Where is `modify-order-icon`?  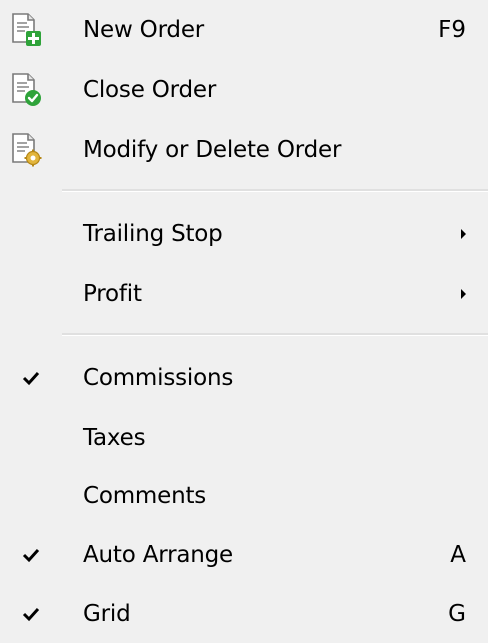
modify-order-icon is located at coordinates (26, 150).